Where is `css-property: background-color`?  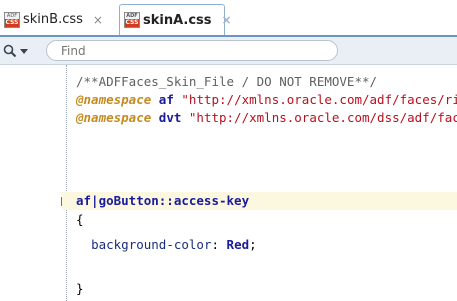 css-property: background-color is located at coordinates (151, 244).